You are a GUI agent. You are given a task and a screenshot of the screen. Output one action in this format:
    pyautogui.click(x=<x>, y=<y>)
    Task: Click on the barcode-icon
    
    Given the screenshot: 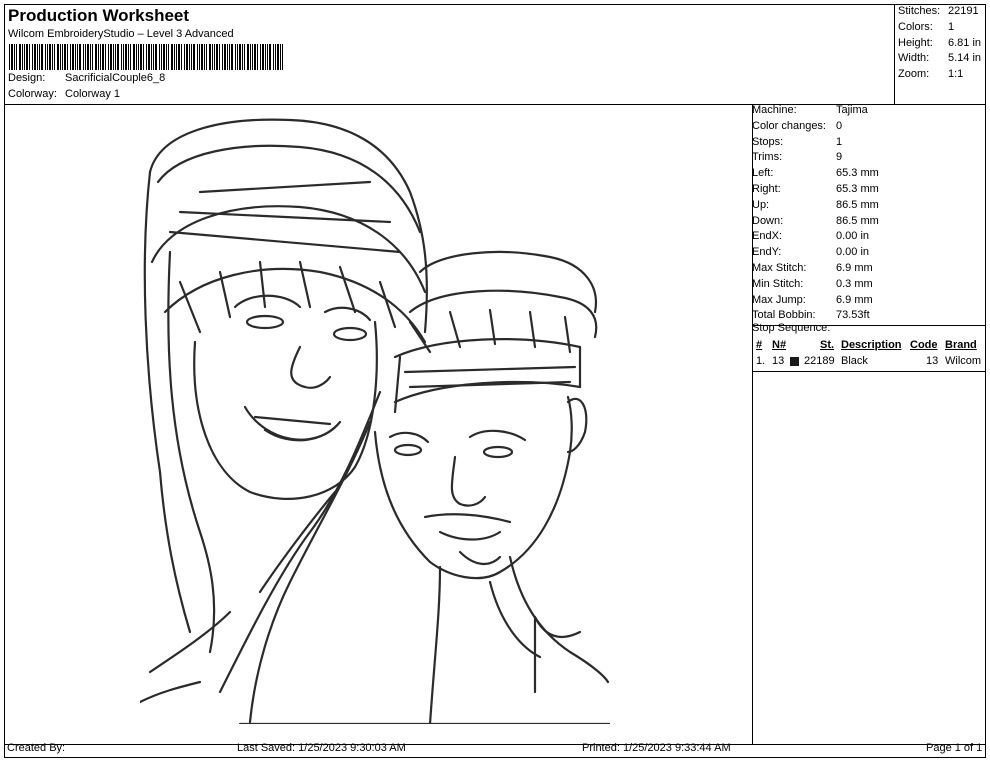 What is the action you would take?
    pyautogui.click(x=146, y=57)
    